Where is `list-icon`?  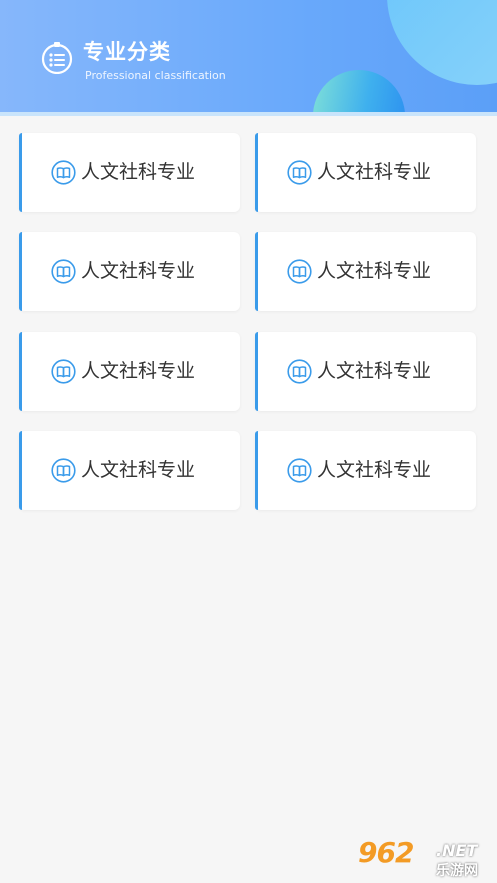
list-icon is located at coordinates (57, 58).